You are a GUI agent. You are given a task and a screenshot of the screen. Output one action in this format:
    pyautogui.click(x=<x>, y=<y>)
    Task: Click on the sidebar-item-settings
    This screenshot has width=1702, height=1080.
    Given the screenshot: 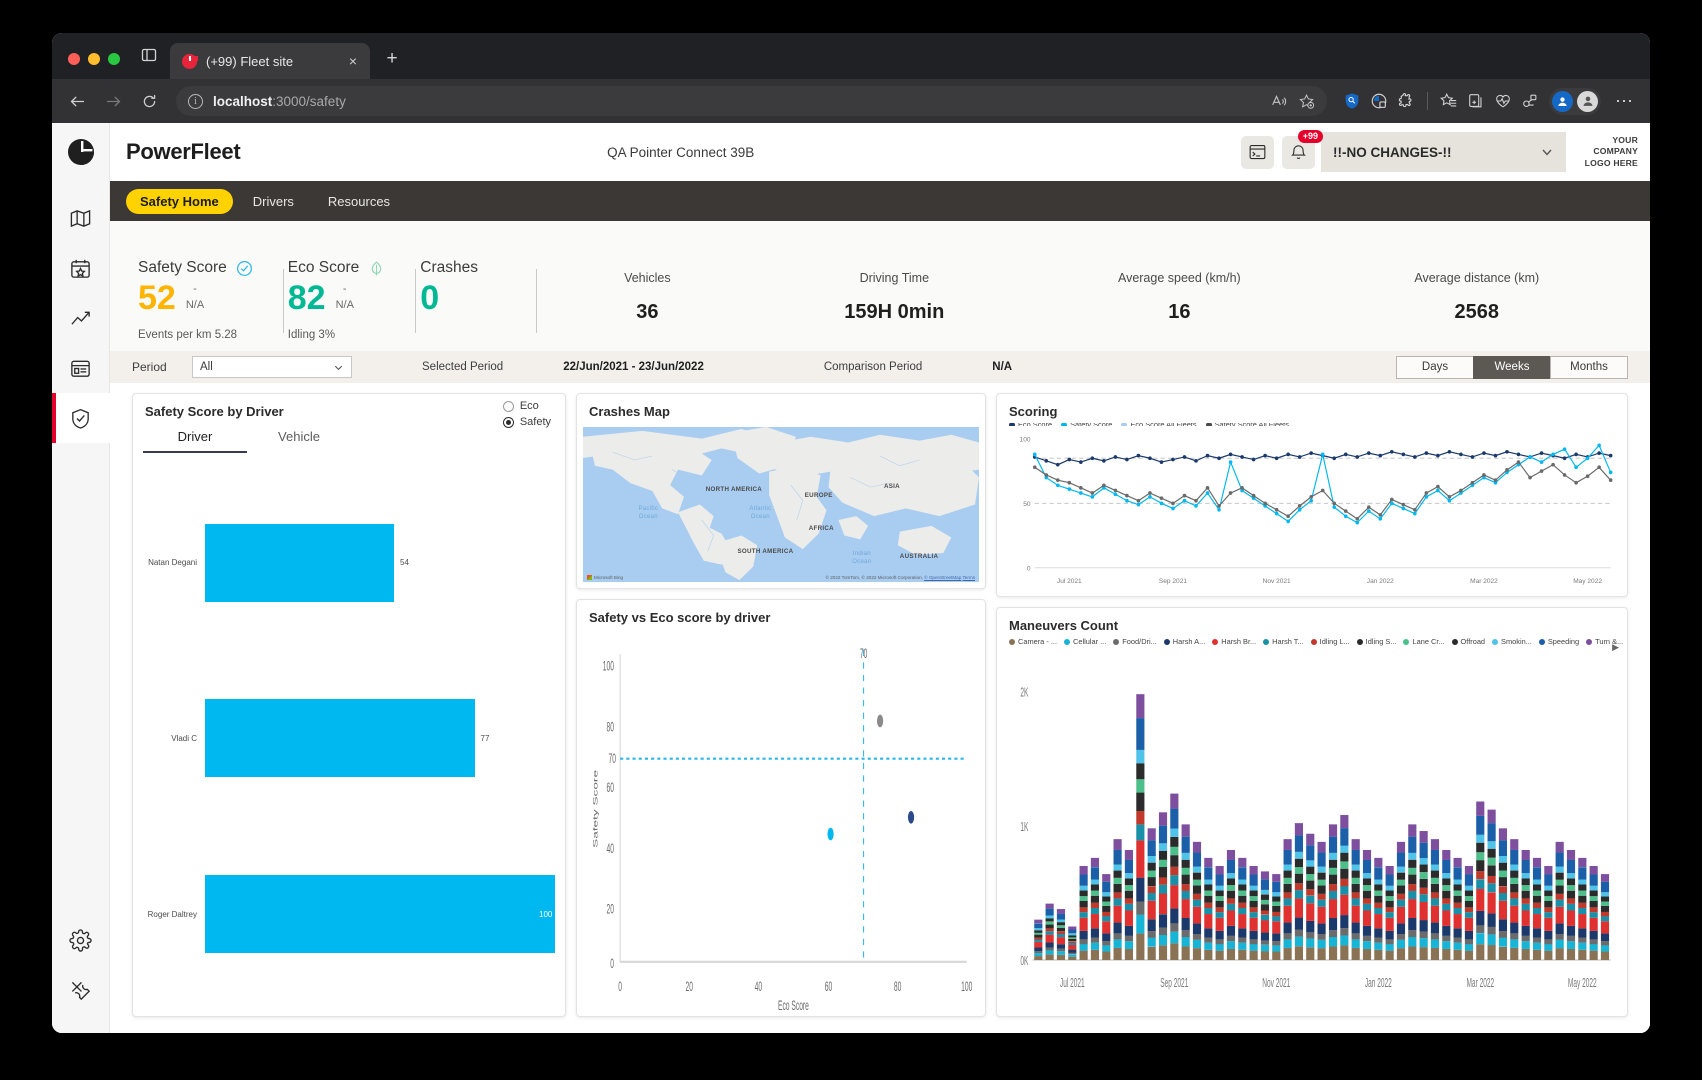 What is the action you would take?
    pyautogui.click(x=81, y=940)
    